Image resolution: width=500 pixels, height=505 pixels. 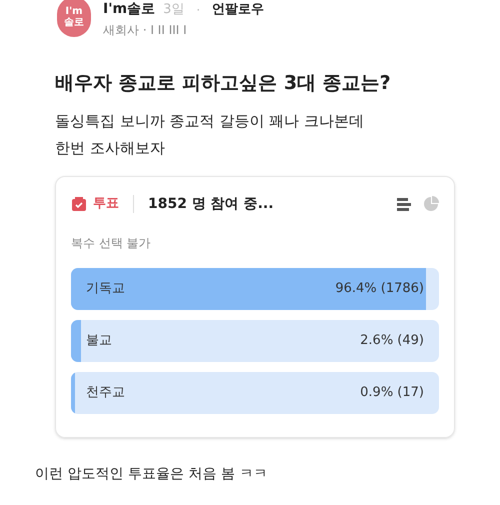 What do you see at coordinates (255, 393) in the screenshot?
I see `poll-option: 천주교 0.9% (17)` at bounding box center [255, 393].